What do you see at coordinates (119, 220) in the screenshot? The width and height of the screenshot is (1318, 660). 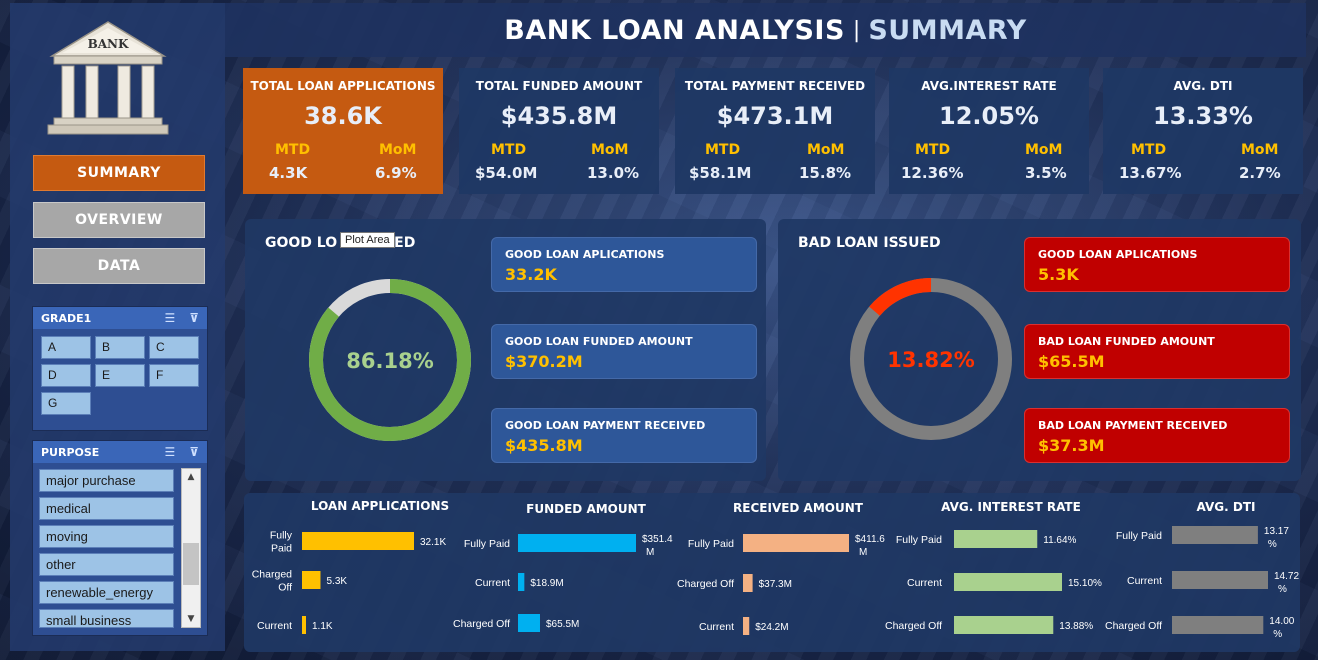 I see `nav-overview-button: OVERVIEW` at bounding box center [119, 220].